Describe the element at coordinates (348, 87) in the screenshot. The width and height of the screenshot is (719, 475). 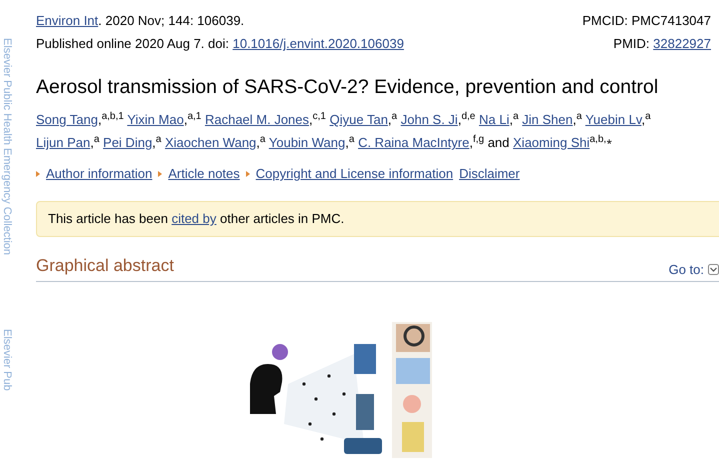
I see `article-title: Aerosol transmission of SARS-CoV-2? Evidence, prevention and control` at that location.